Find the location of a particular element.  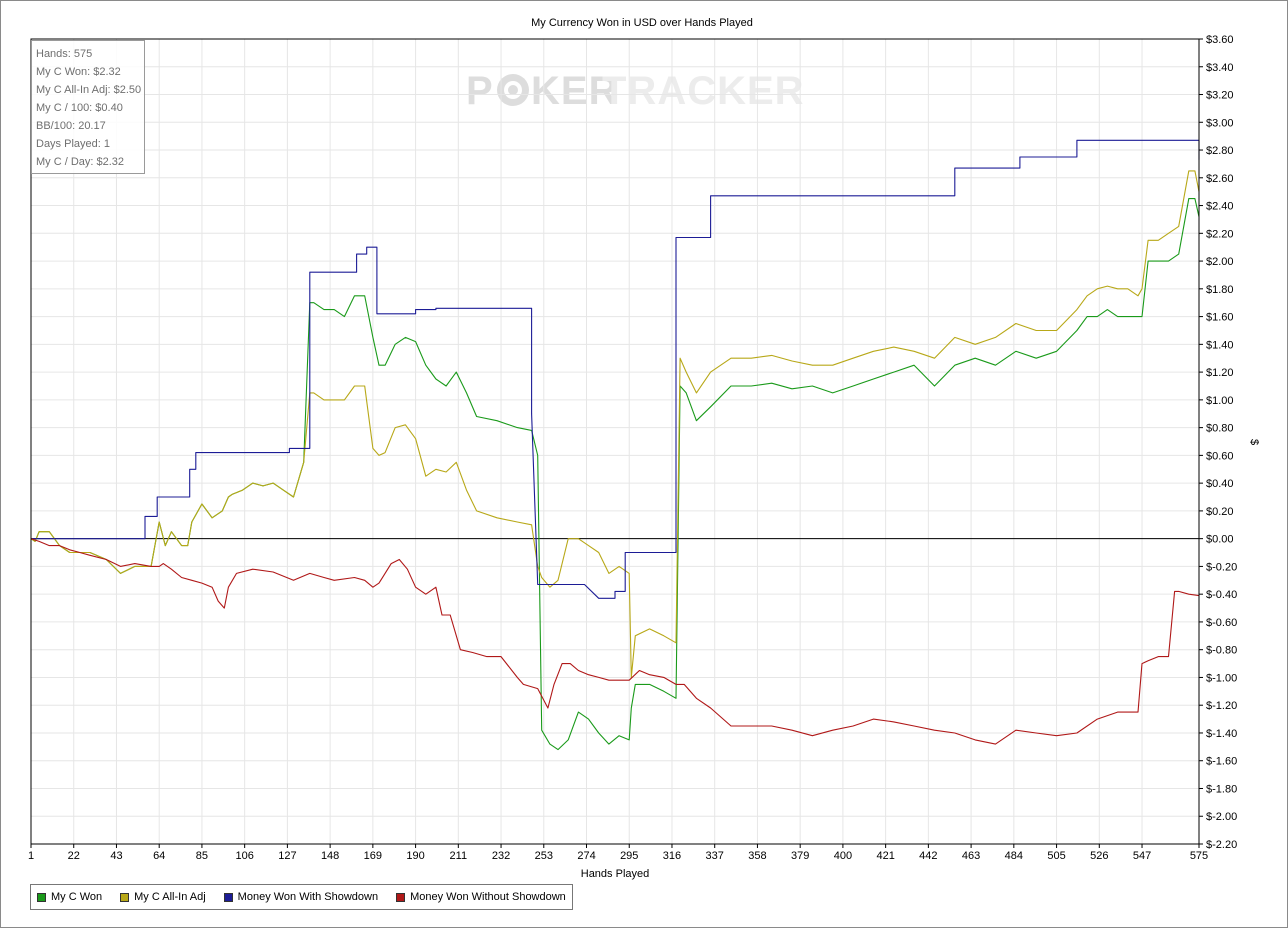

y-axis-label: $ is located at coordinates (1254, 442).